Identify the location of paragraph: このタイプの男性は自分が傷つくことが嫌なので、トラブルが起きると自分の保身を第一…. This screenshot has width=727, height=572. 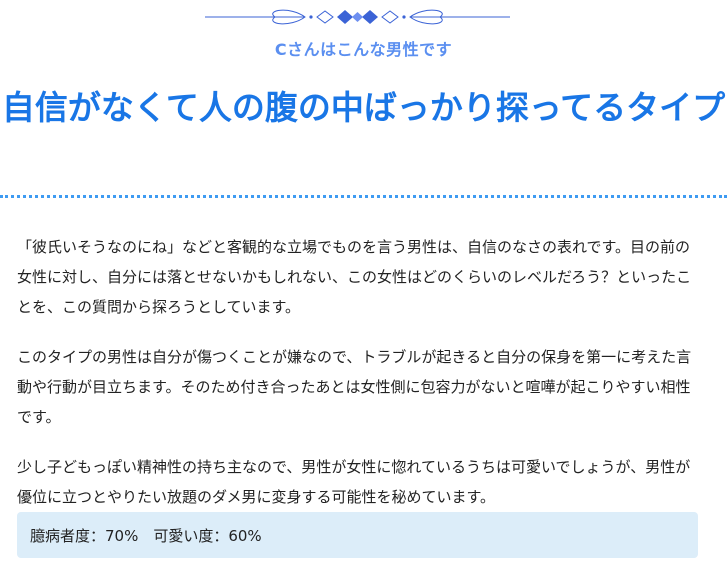
(354, 387).